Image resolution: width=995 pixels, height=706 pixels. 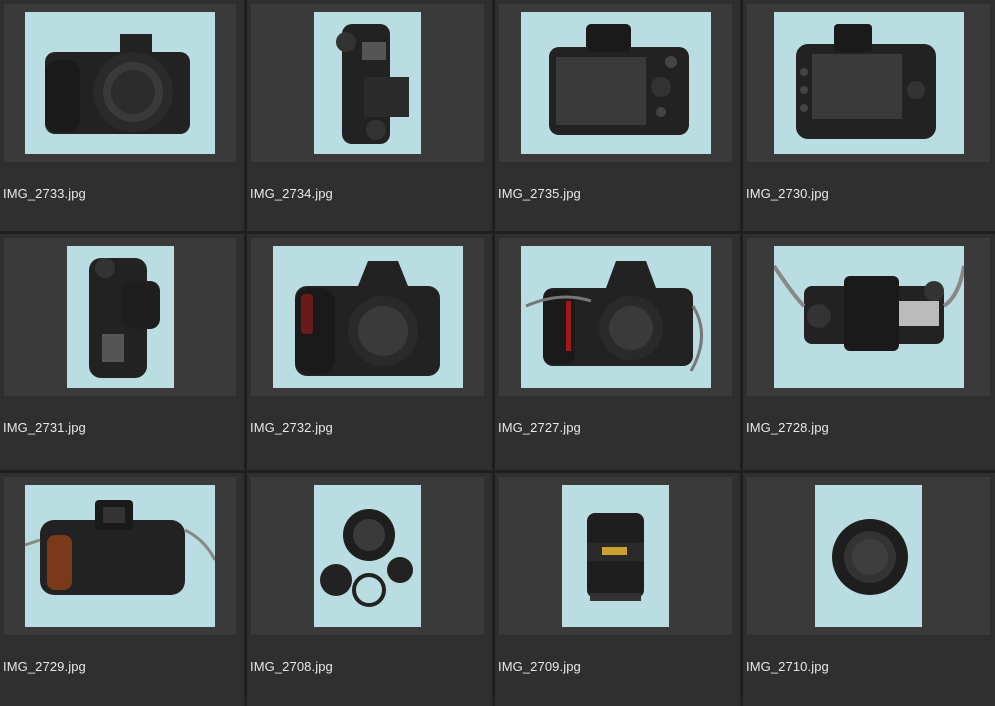 What do you see at coordinates (44, 666) in the screenshot?
I see `file-name: IMG_2729.jpg` at bounding box center [44, 666].